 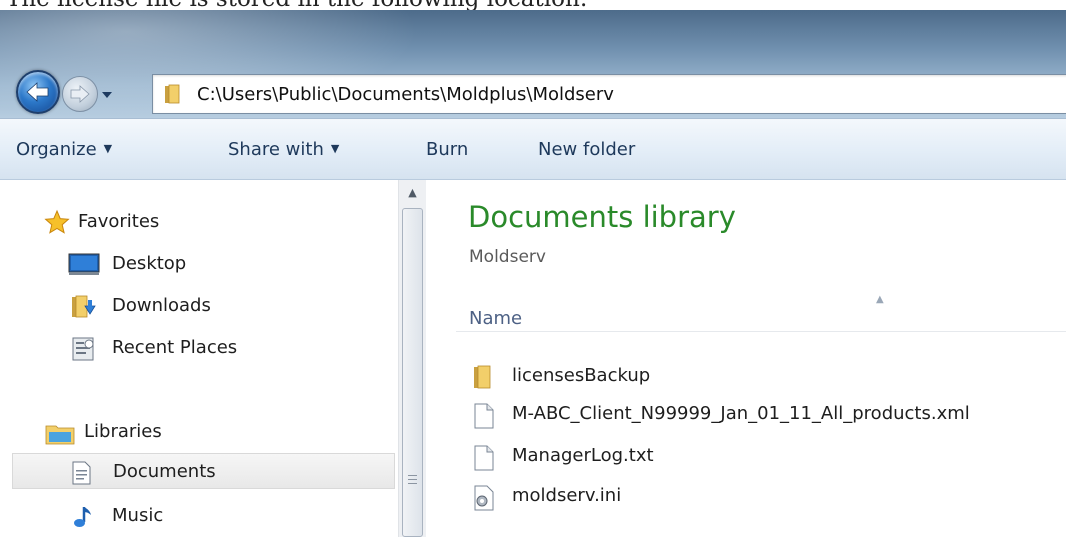 I want to click on nav-item-favorites: Favorites, so click(x=199, y=222).